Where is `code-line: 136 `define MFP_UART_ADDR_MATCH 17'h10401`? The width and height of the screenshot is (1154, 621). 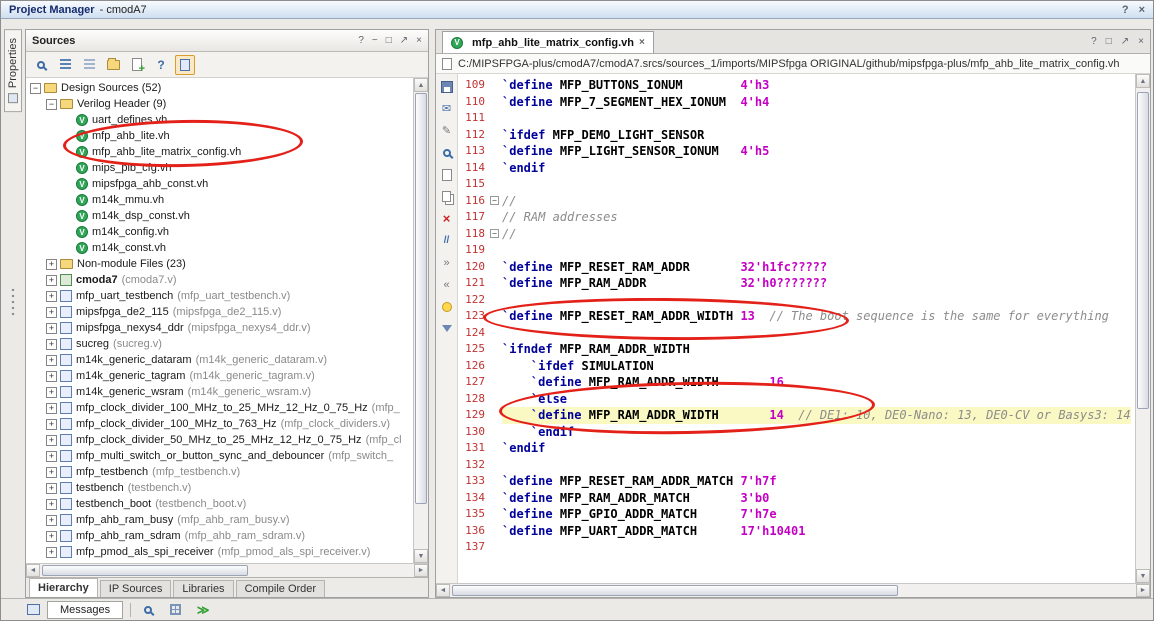
code-line: 136 `define MFP_UART_ADDR_MATCH 17'h10401 is located at coordinates (796, 531).